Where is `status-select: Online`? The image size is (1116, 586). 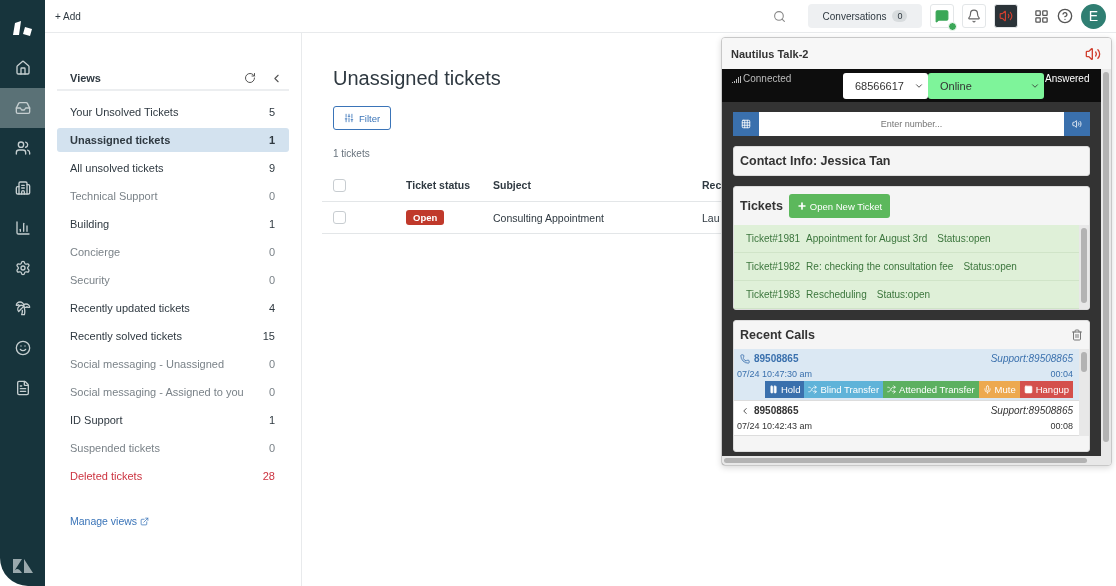
status-select: Online is located at coordinates (986, 86).